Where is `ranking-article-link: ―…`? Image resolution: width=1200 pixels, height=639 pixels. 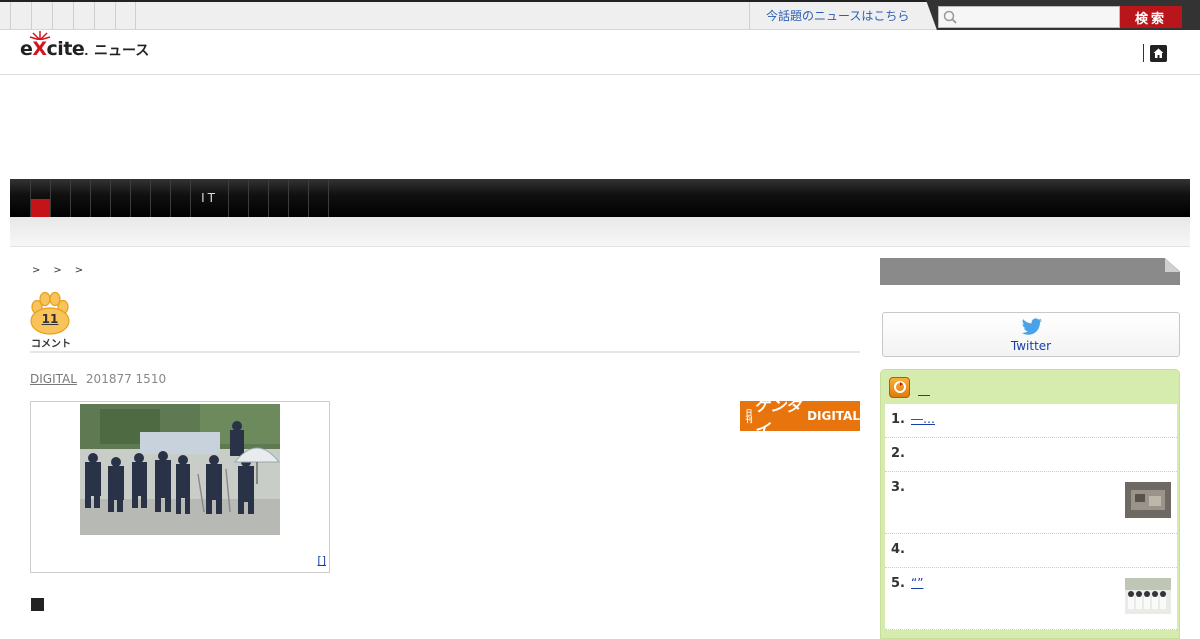 ranking-article-link: ―… is located at coordinates (958, 419).